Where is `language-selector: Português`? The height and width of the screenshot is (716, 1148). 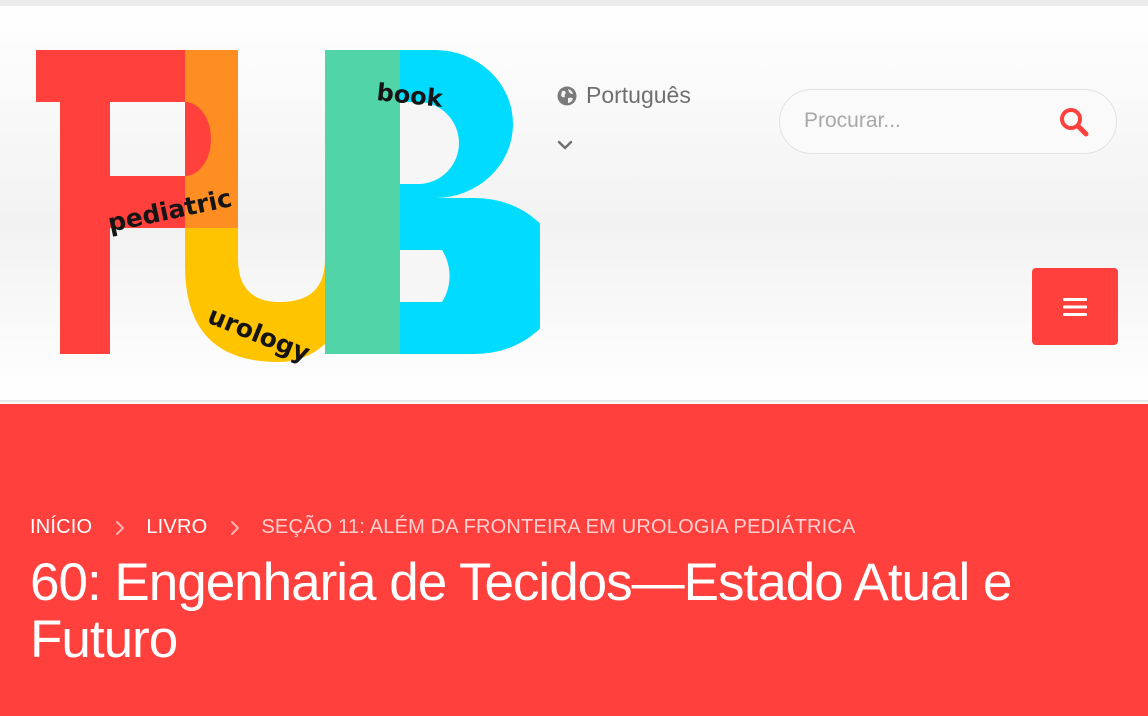
language-selector: Português is located at coordinates (623, 95).